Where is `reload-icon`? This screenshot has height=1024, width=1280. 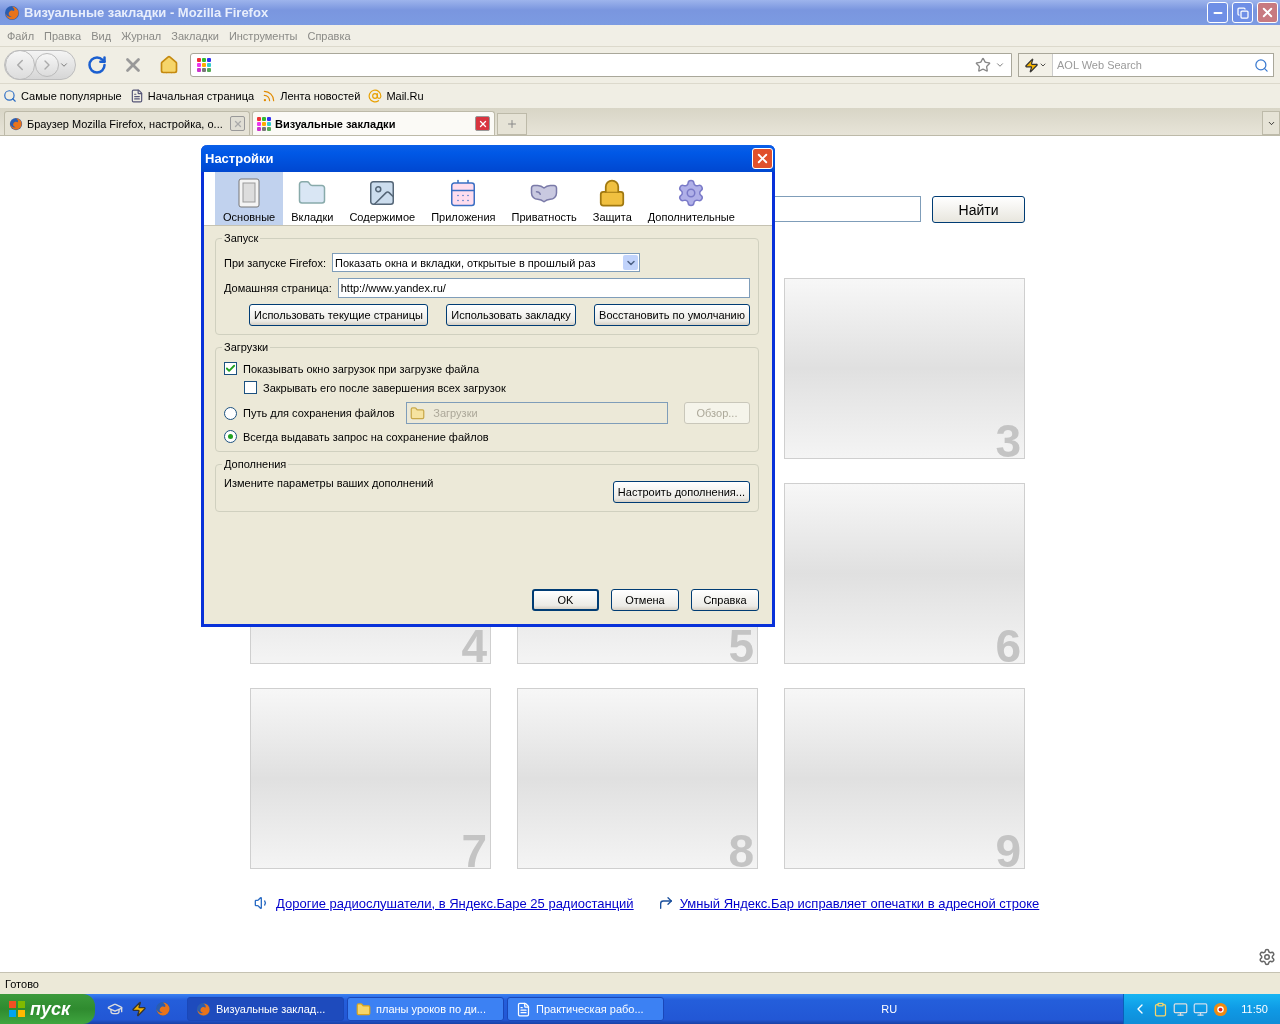 reload-icon is located at coordinates (97, 65).